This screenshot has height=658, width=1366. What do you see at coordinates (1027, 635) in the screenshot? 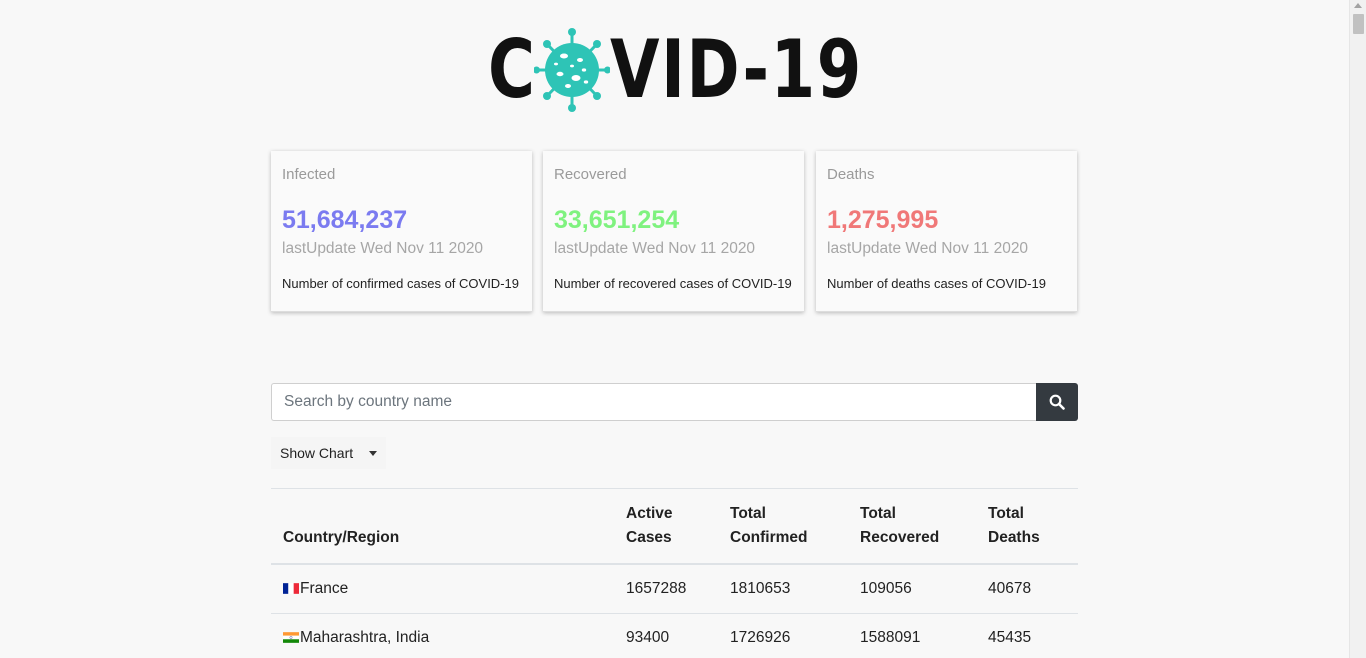
I see `deaths-cell: 45435` at bounding box center [1027, 635].